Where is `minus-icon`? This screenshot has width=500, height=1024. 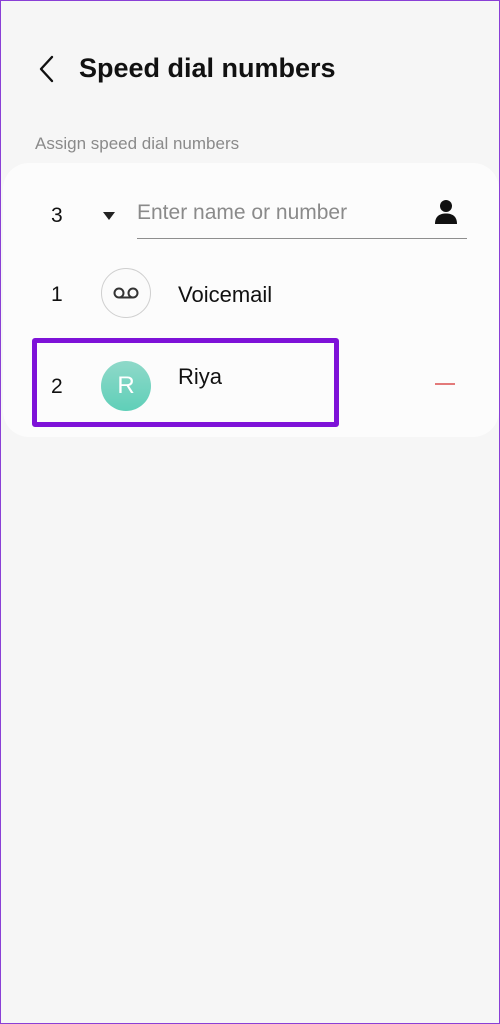
minus-icon is located at coordinates (445, 384).